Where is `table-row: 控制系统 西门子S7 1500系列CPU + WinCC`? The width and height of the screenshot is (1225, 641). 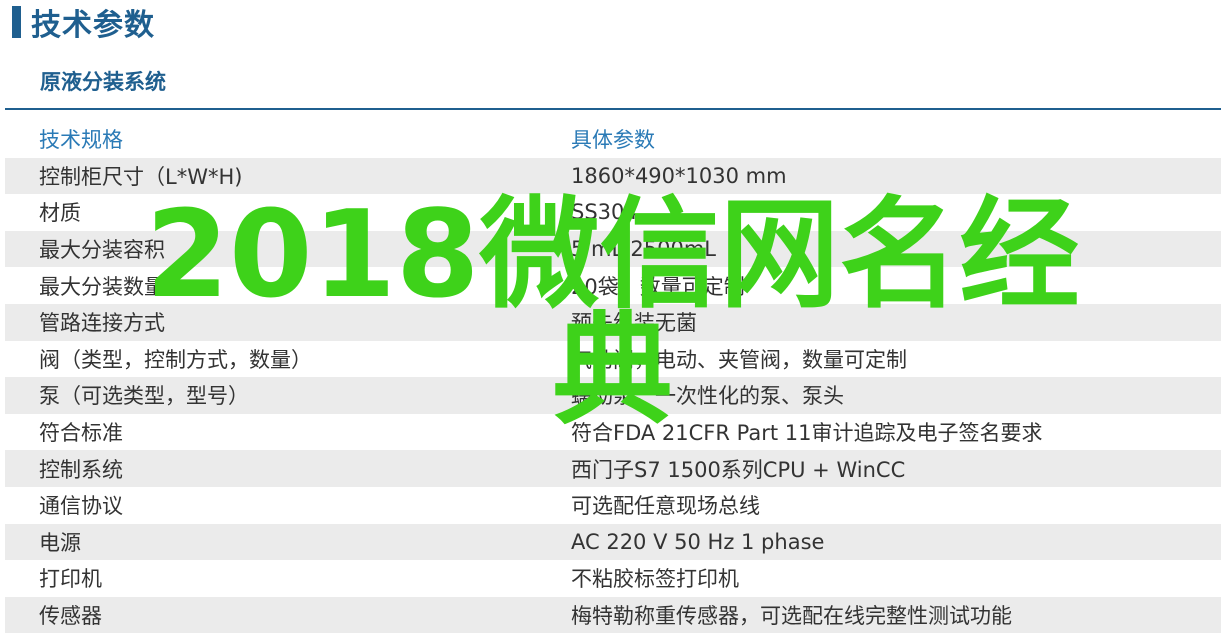
table-row: 控制系统 西门子S7 1500系列CPU + WinCC is located at coordinates (613, 468).